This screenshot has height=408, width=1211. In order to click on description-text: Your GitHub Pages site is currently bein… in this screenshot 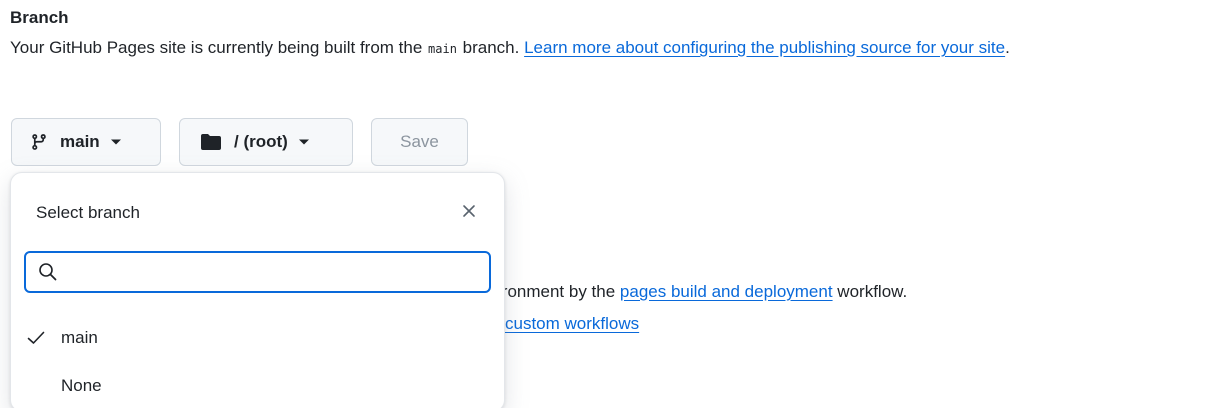, I will do `click(219, 47)`.